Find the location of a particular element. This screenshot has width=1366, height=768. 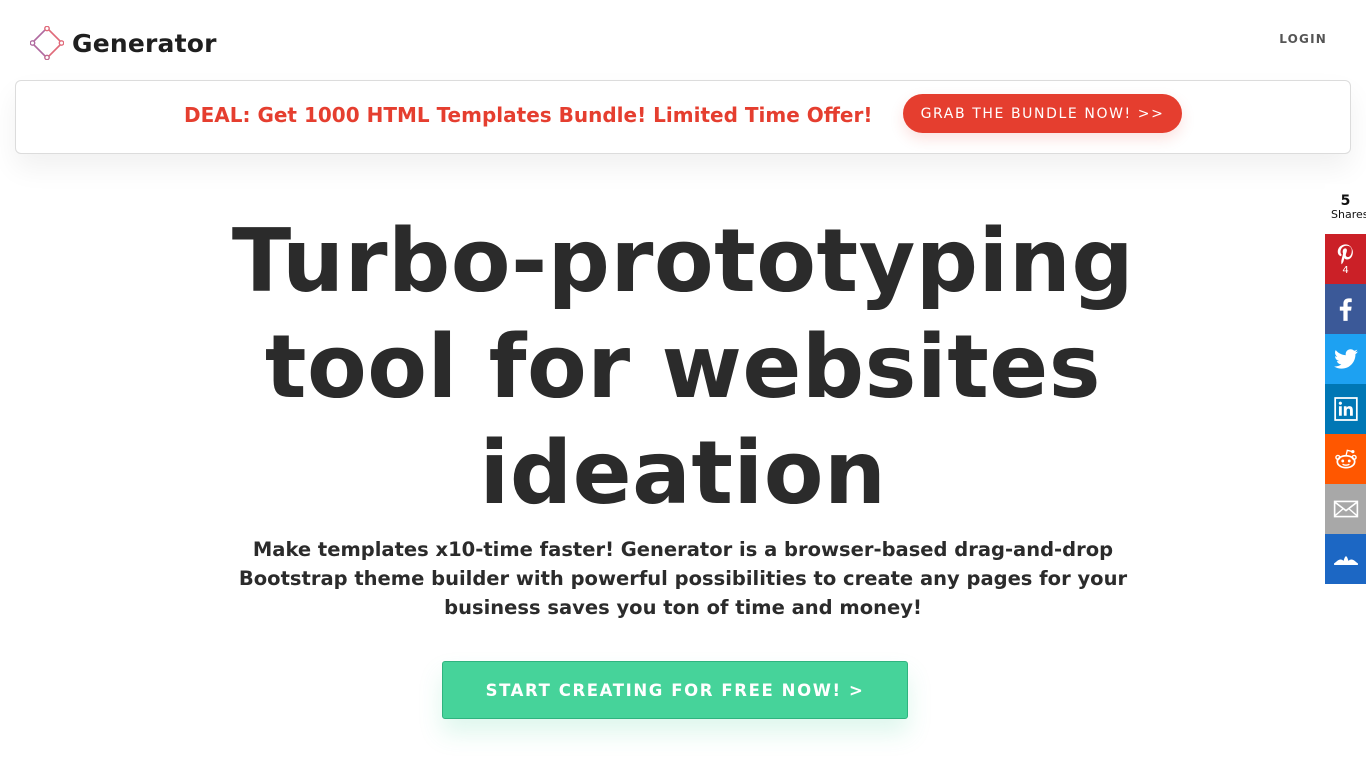

share-email-button is located at coordinates (1345, 509).